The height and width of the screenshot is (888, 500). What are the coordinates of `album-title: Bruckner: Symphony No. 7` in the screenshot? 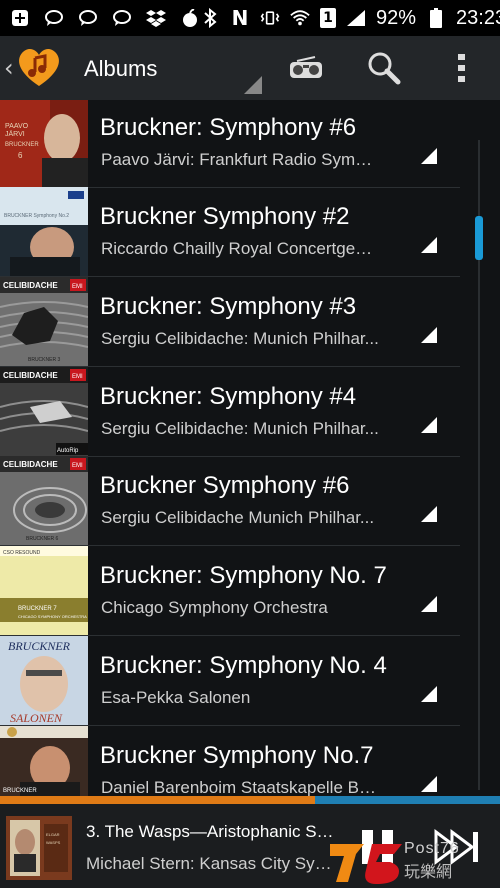 It's located at (243, 575).